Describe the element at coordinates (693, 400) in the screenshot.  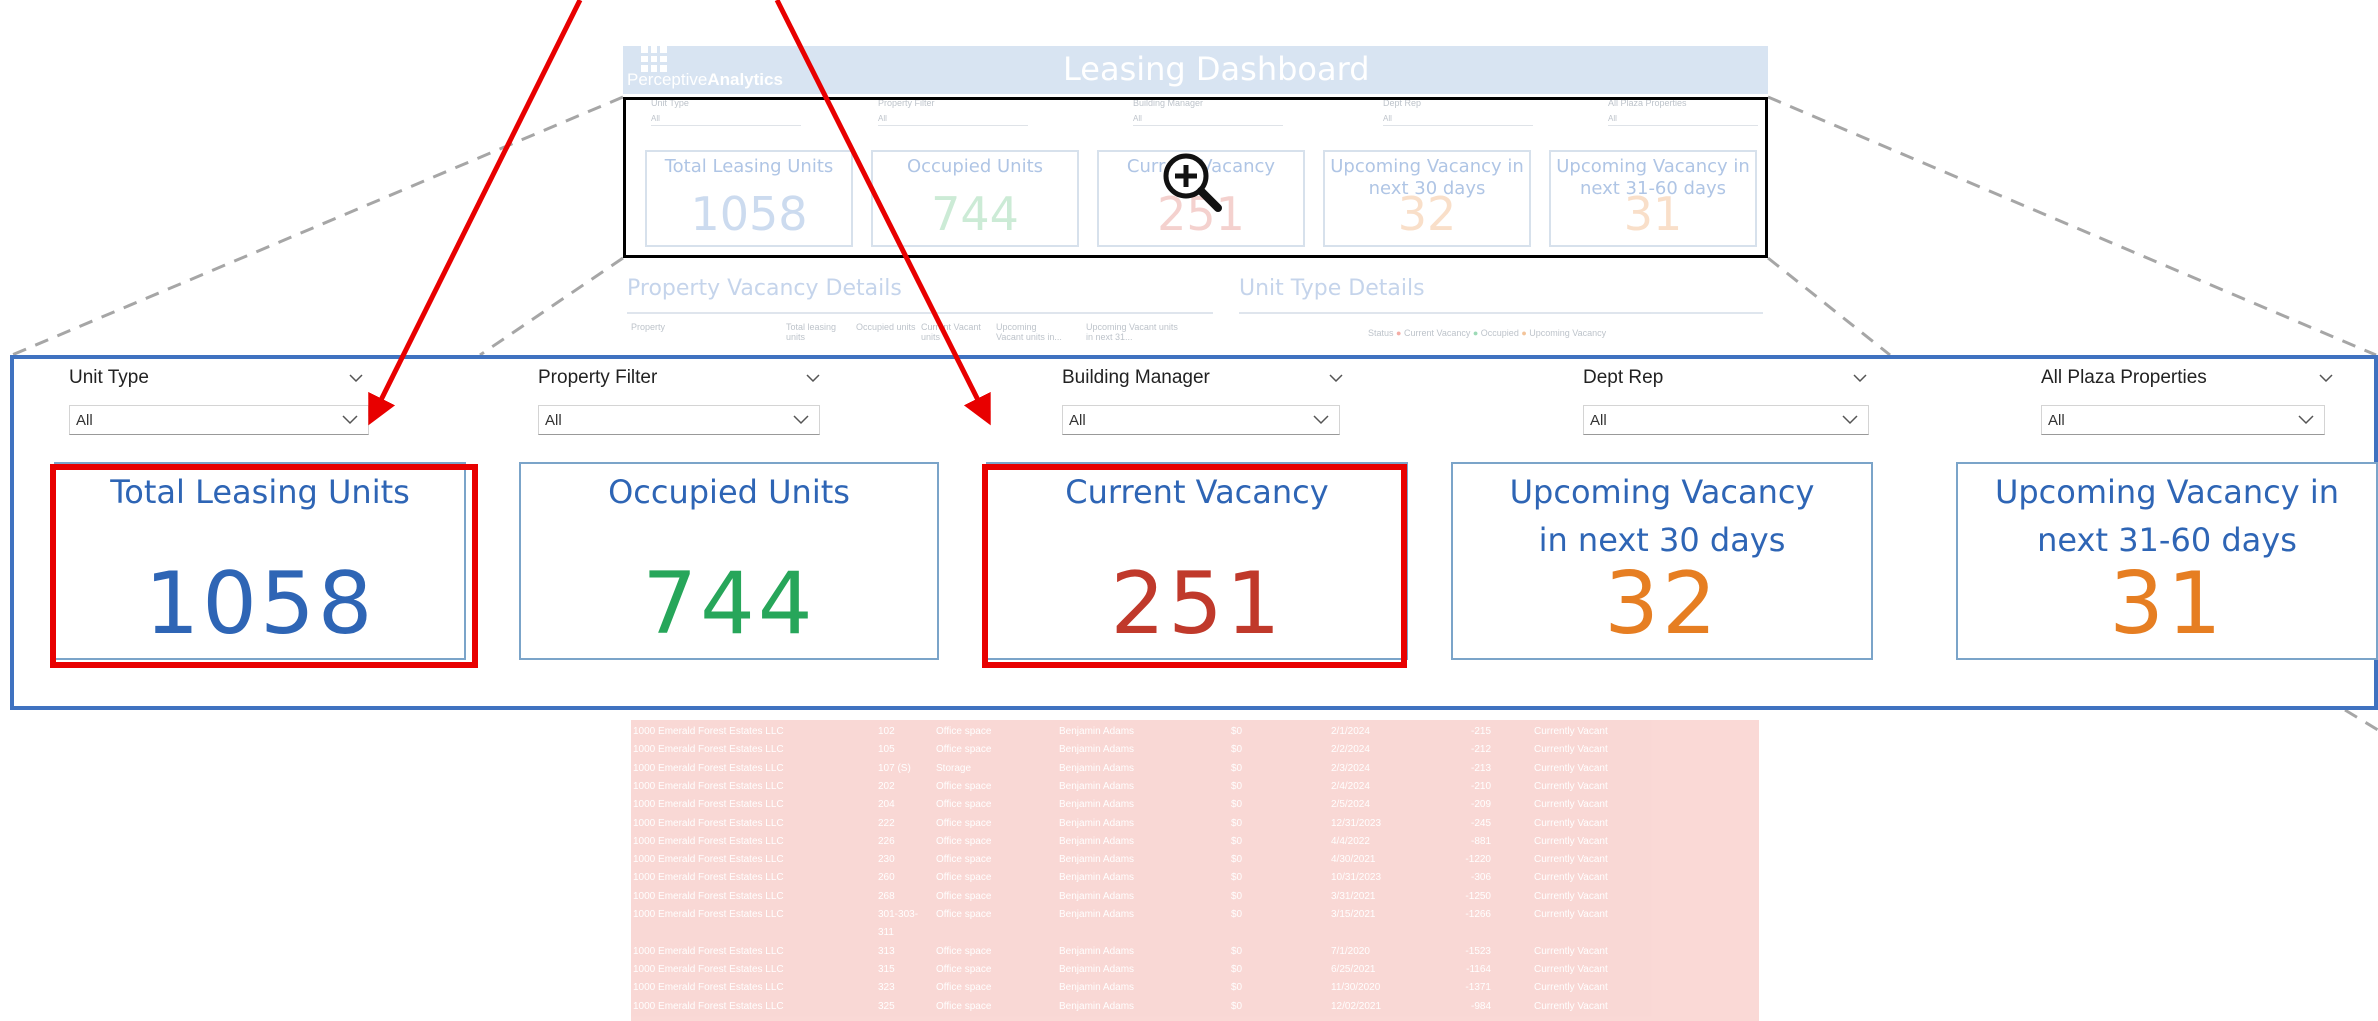
I see `slicer-property-filter: Property Filter All` at that location.